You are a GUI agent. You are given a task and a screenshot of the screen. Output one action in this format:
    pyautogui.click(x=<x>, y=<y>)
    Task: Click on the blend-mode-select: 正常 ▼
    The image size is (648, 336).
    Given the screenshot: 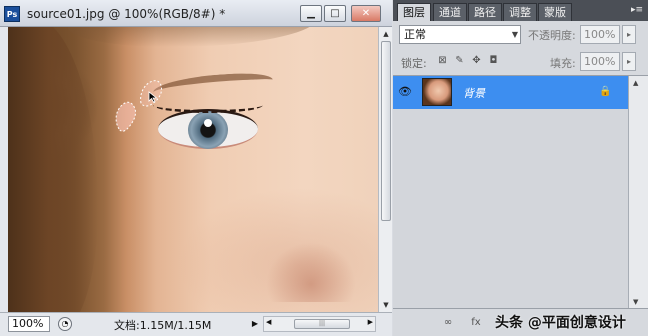 What is the action you would take?
    pyautogui.click(x=460, y=34)
    